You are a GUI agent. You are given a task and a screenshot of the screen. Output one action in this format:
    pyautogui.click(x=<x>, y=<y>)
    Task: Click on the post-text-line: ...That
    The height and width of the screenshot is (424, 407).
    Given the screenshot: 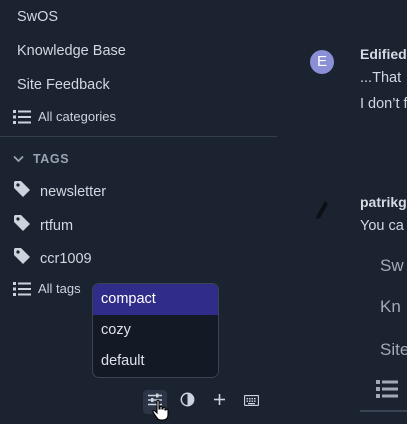 What is the action you would take?
    pyautogui.click(x=381, y=78)
    